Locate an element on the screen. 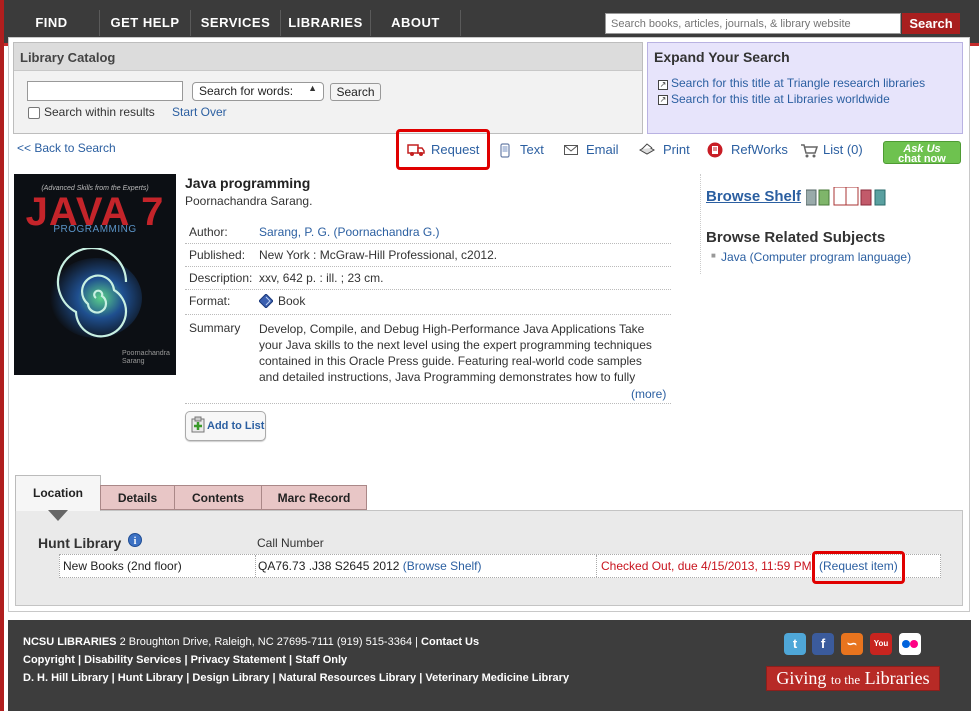 The image size is (979, 711). external-link-icon: ↗ is located at coordinates (663, 85).